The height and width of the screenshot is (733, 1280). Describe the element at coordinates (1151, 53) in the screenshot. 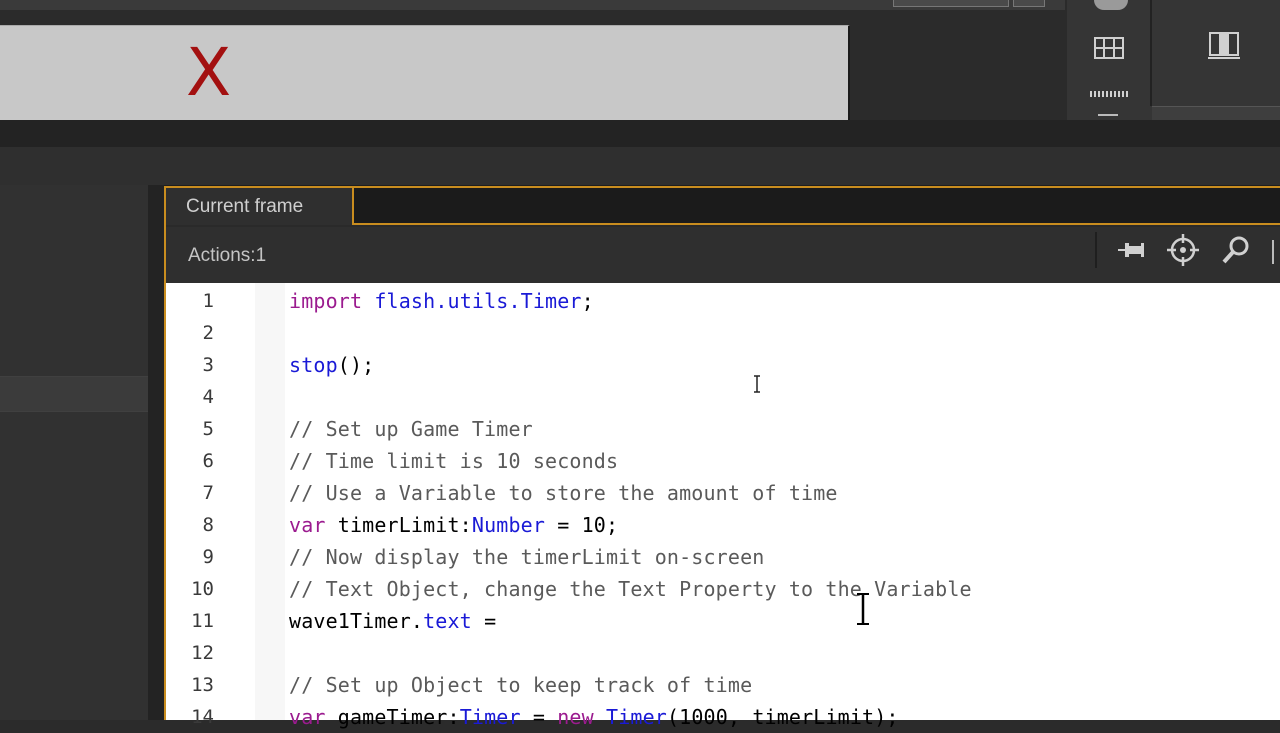

I see `tools-panel-divider` at that location.